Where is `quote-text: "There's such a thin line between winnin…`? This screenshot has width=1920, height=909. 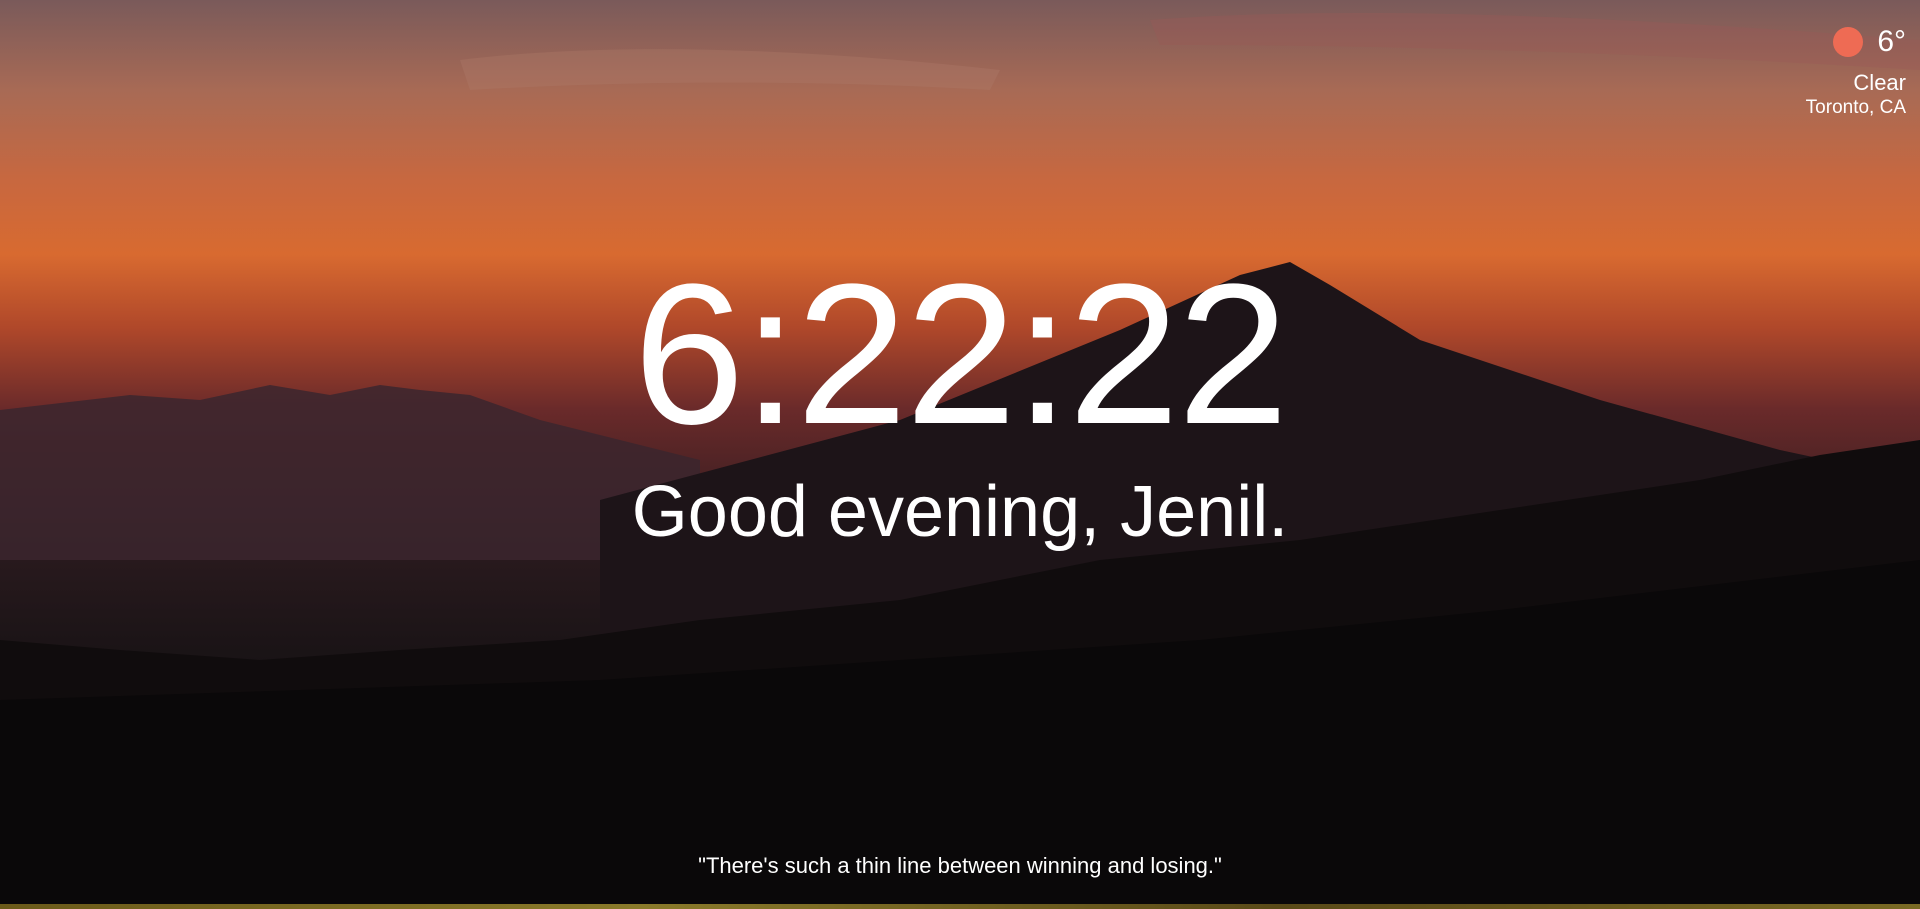 quote-text: "There's such a thin line between winnin… is located at coordinates (960, 865).